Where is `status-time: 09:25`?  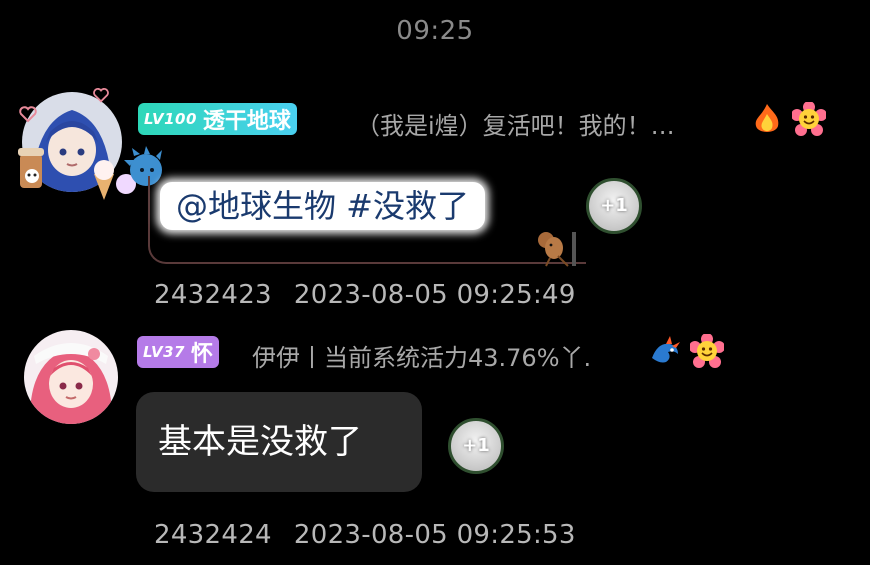 status-time: 09:25 is located at coordinates (435, 31).